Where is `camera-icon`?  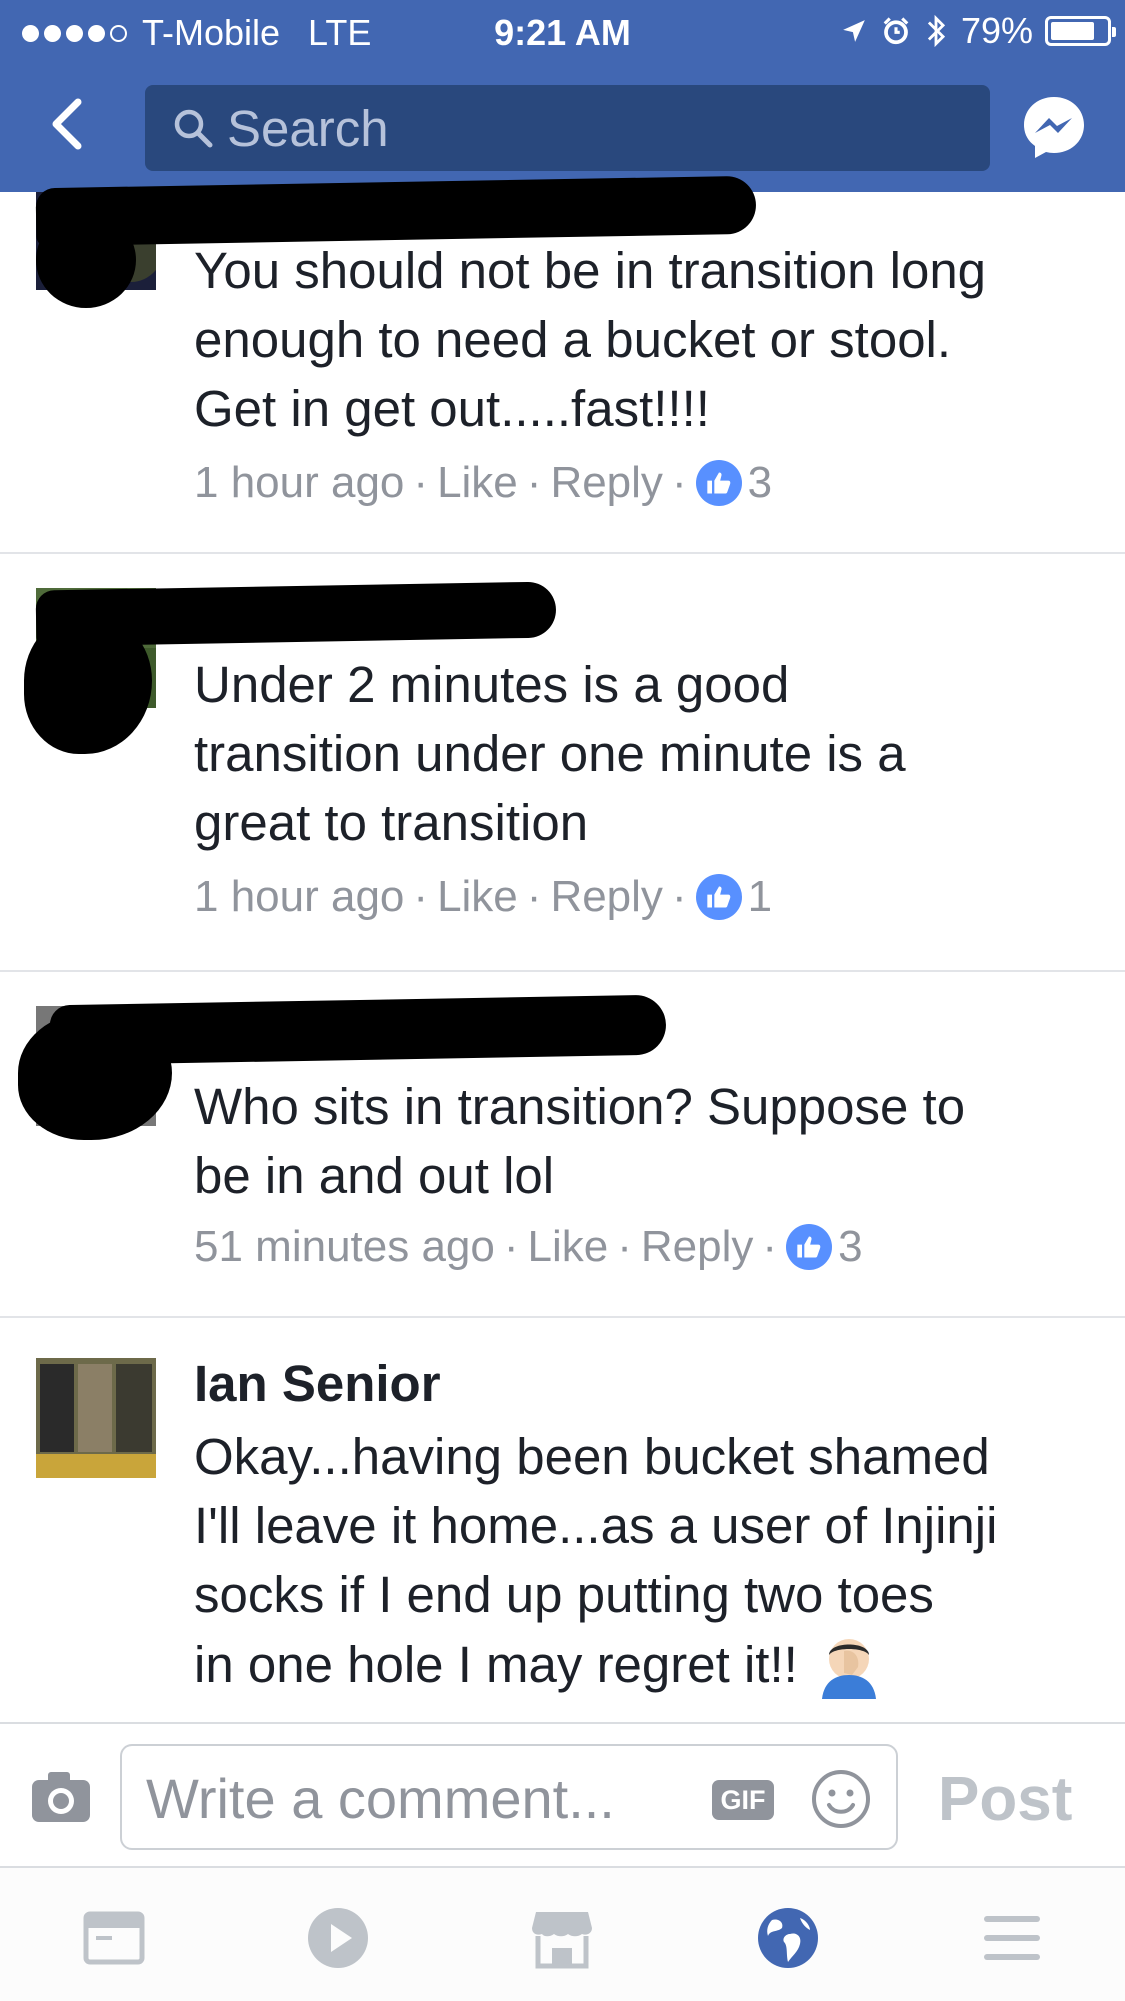 camera-icon is located at coordinates (61, 1797).